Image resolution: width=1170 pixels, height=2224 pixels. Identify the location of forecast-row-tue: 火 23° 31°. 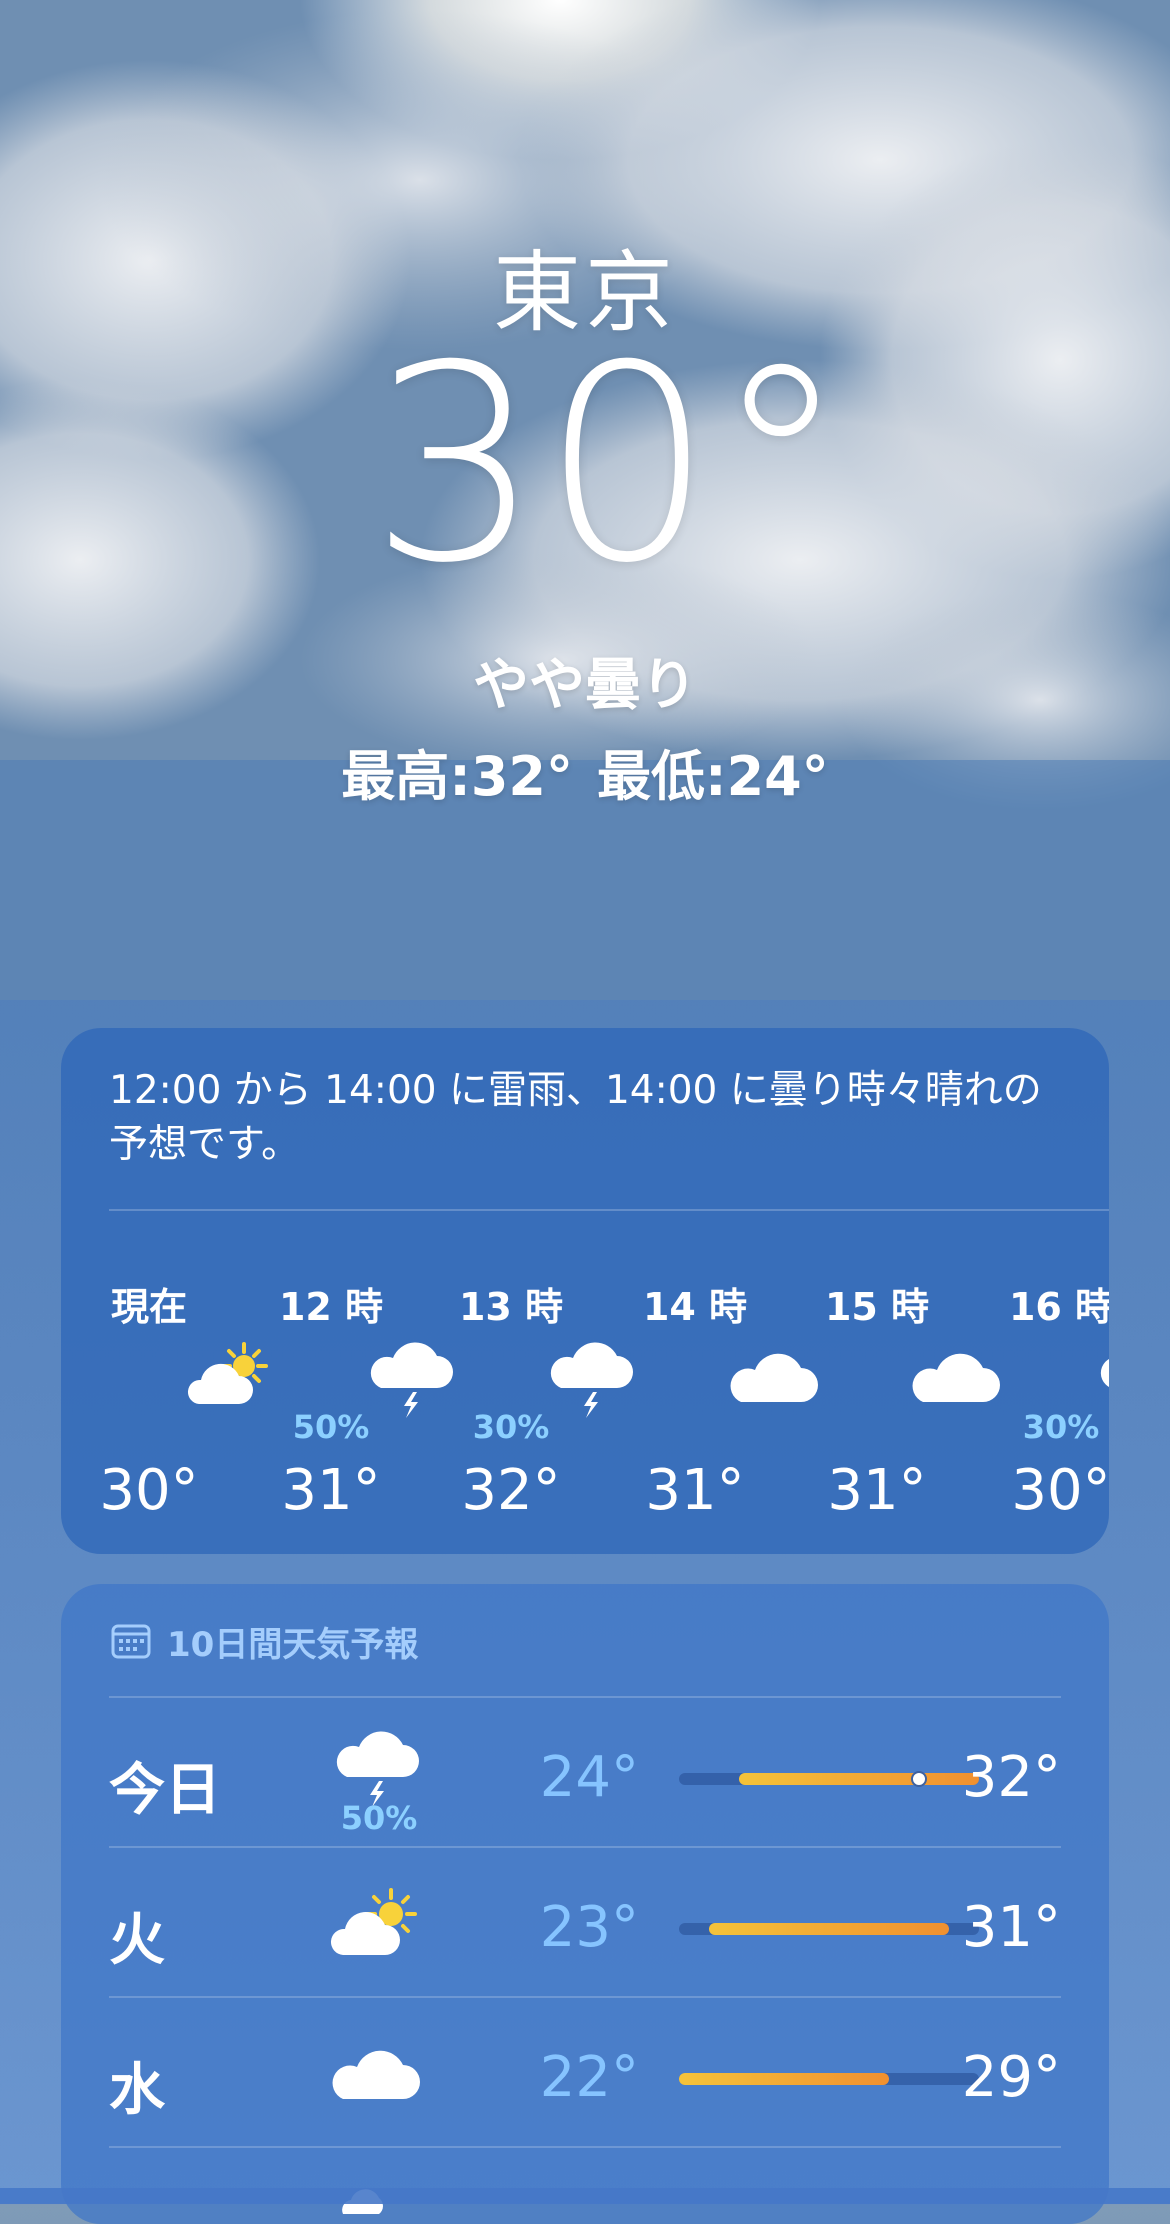
(585, 1924).